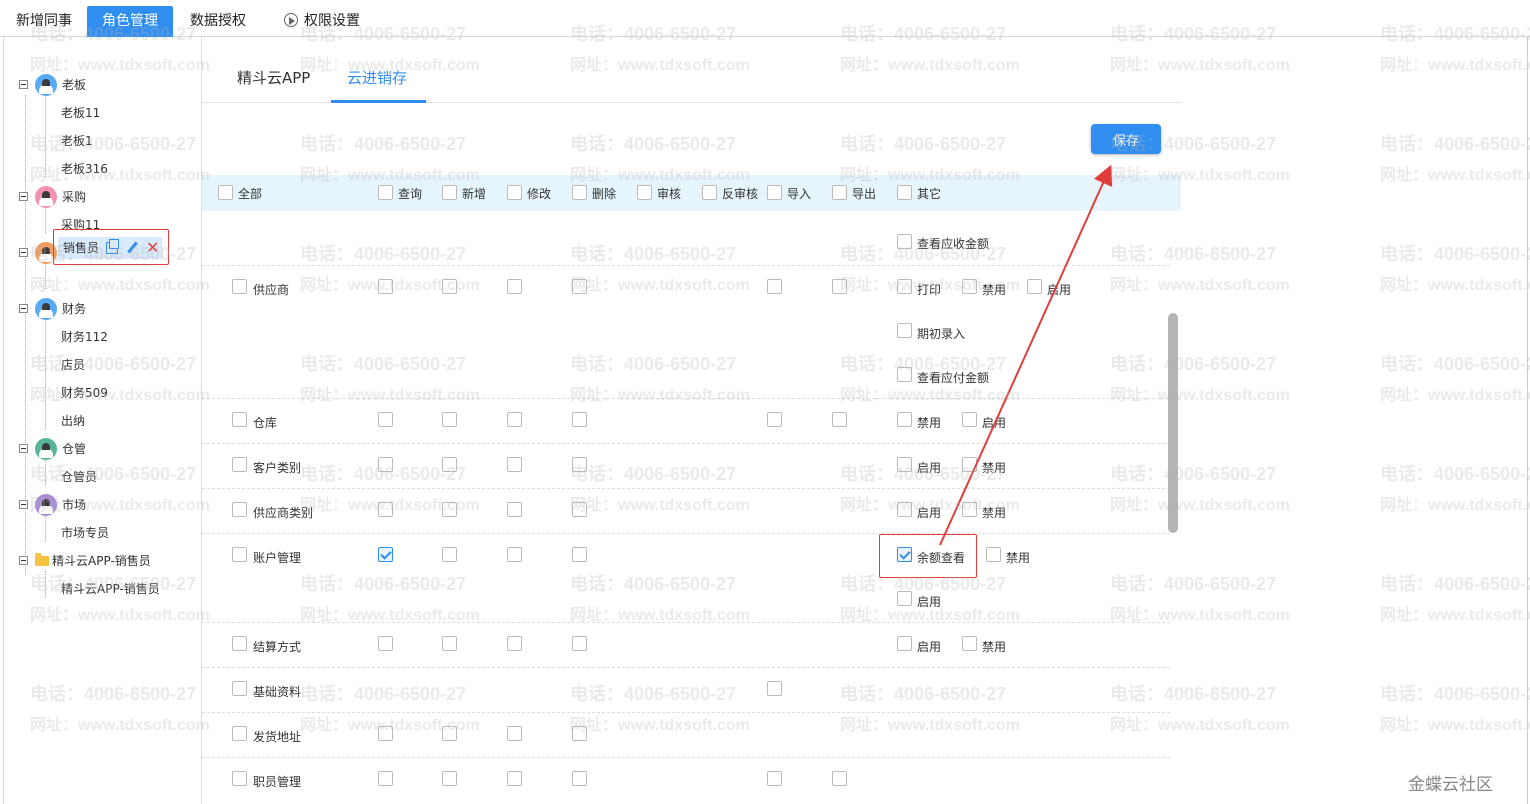 The height and width of the screenshot is (804, 1530). What do you see at coordinates (774, 419) in the screenshot?
I see `checkbox-warehouse-import` at bounding box center [774, 419].